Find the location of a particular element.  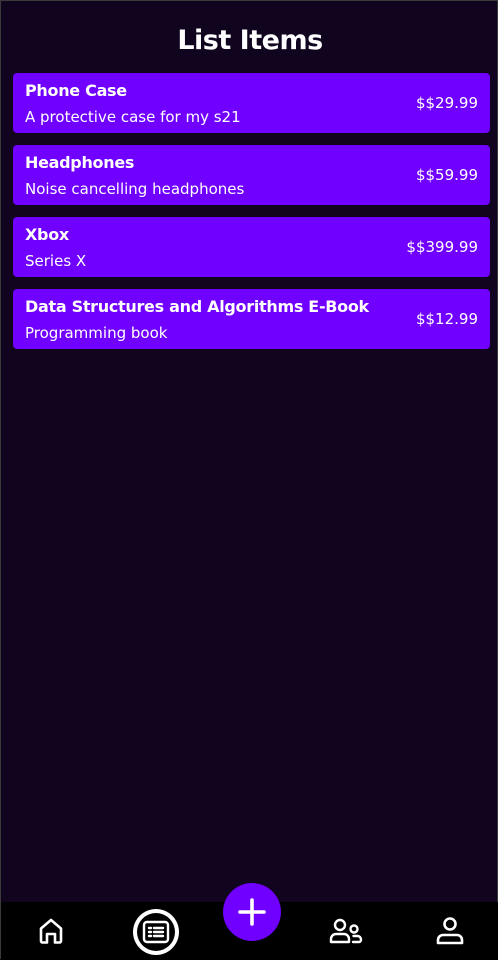

profile-icon is located at coordinates (450, 931).